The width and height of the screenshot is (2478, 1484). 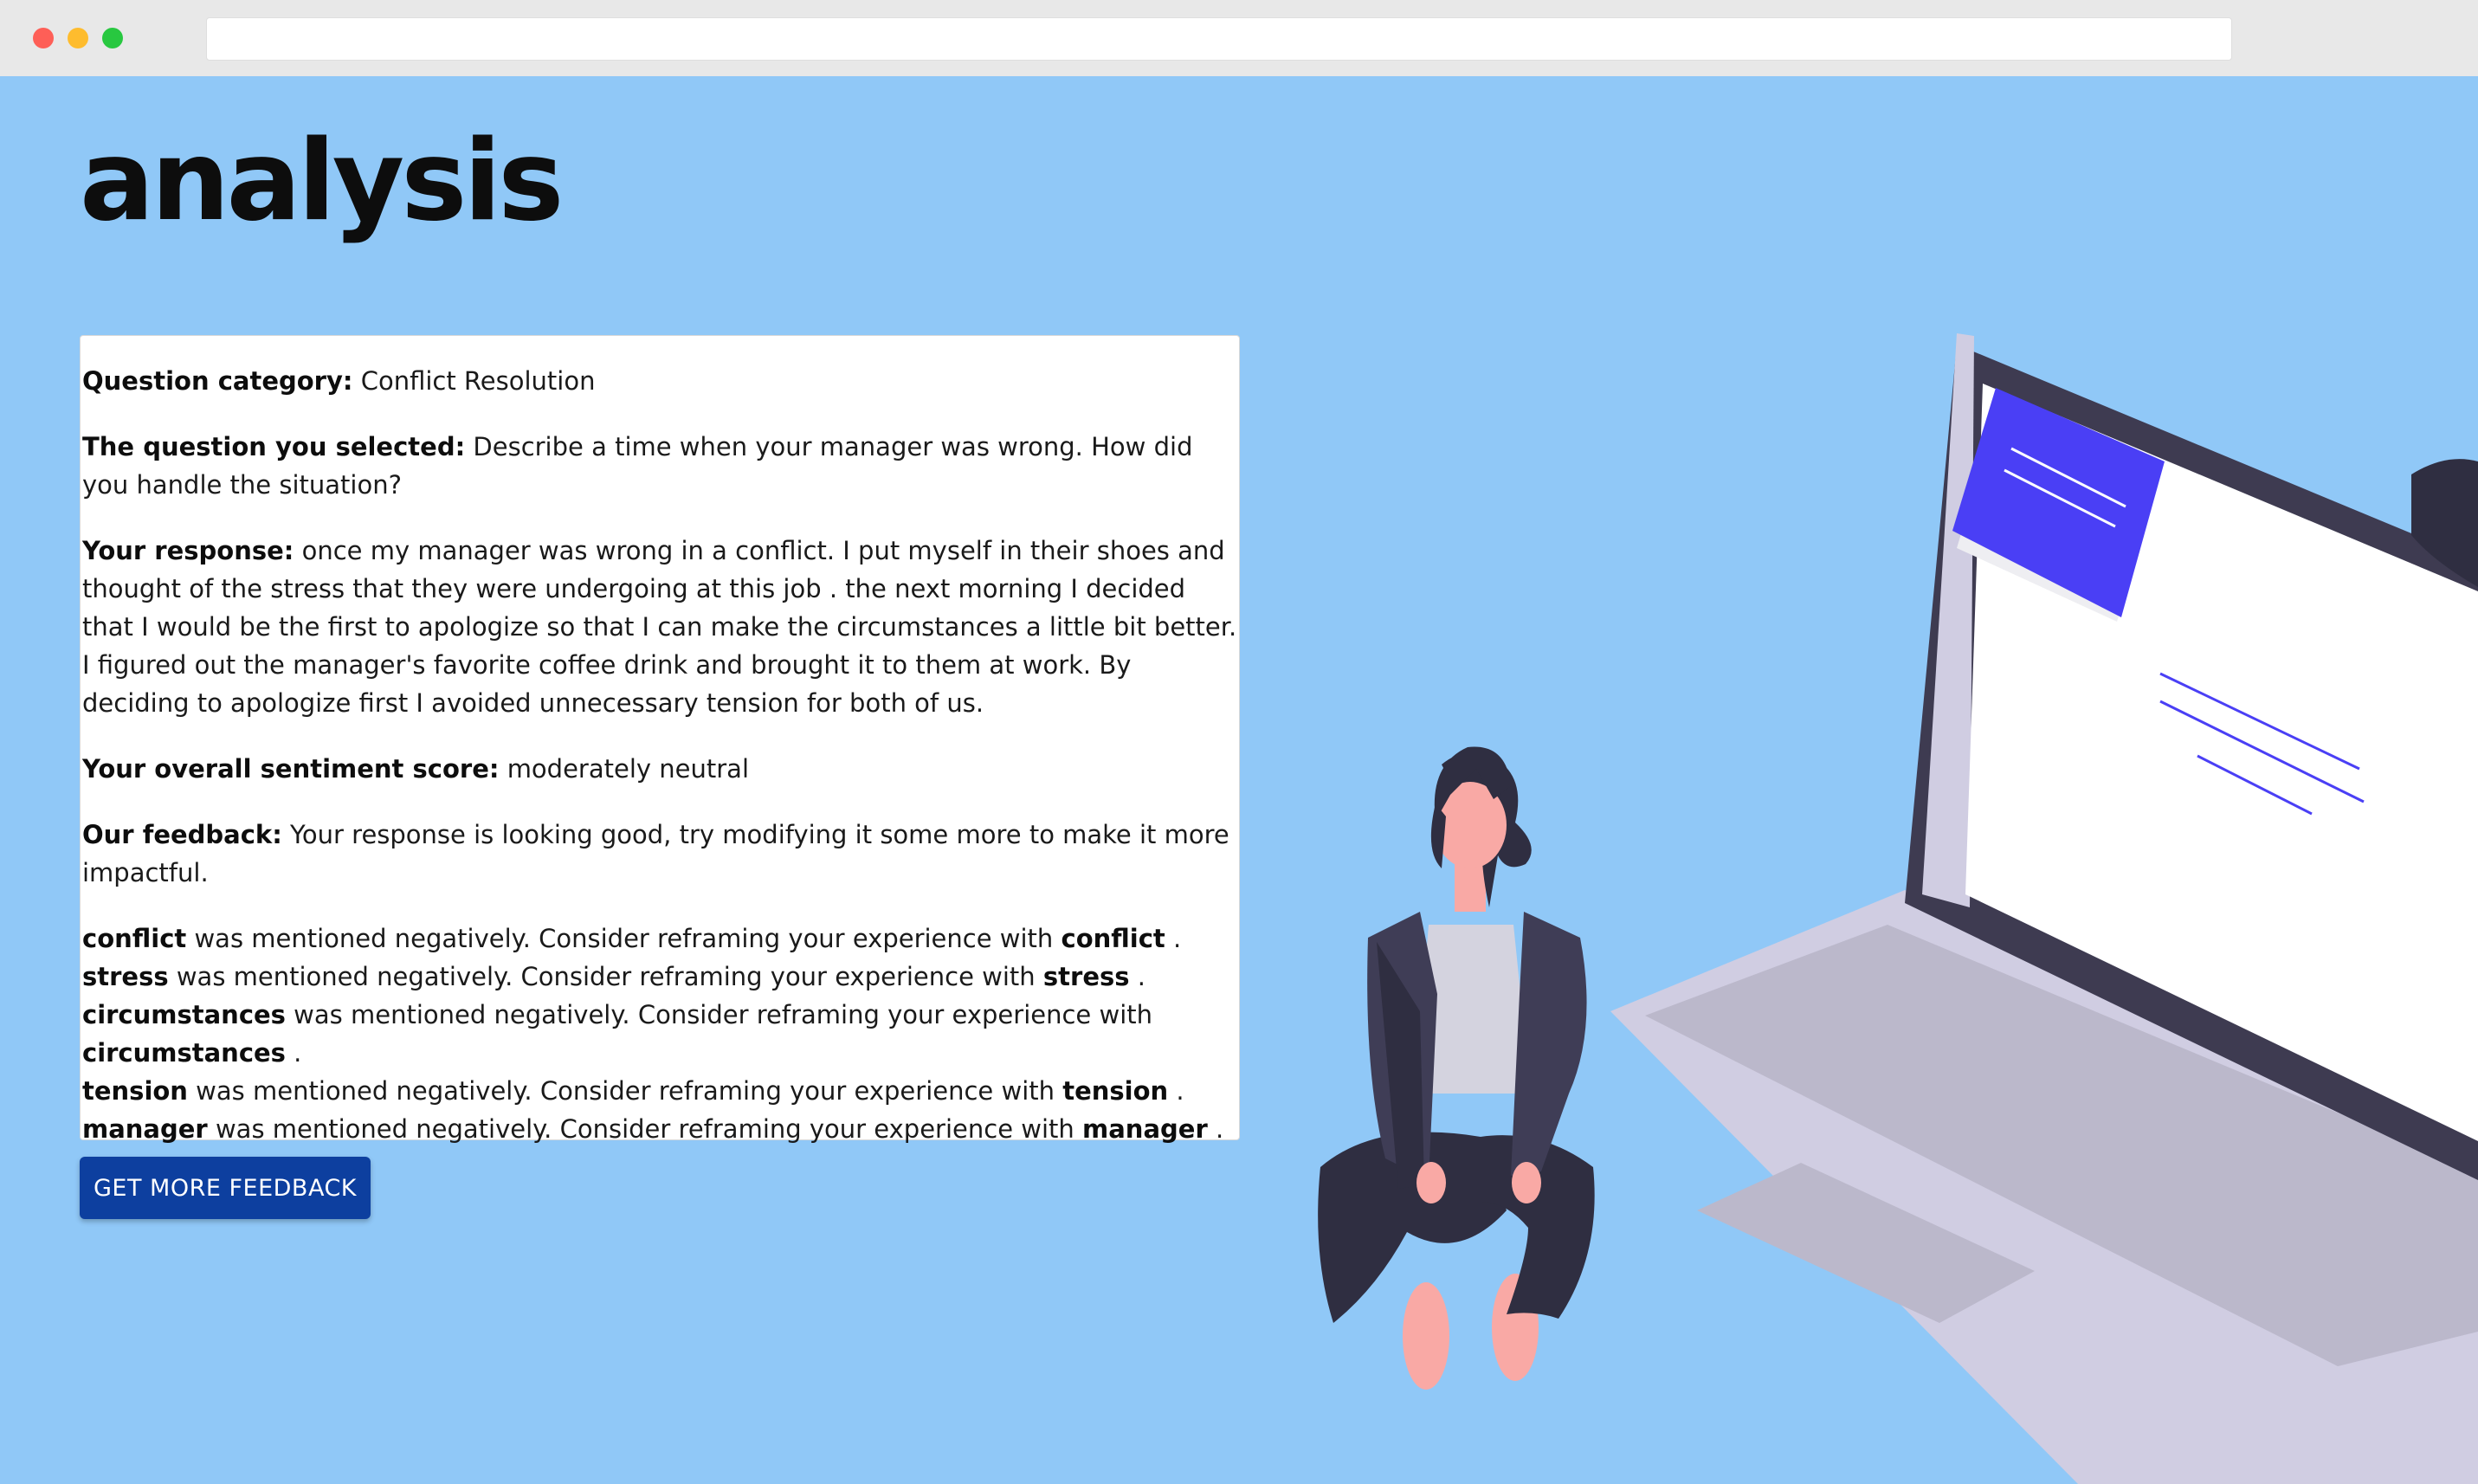 I want to click on get-more-feedback-button: GET MORE FEEDBACK, so click(x=225, y=1188).